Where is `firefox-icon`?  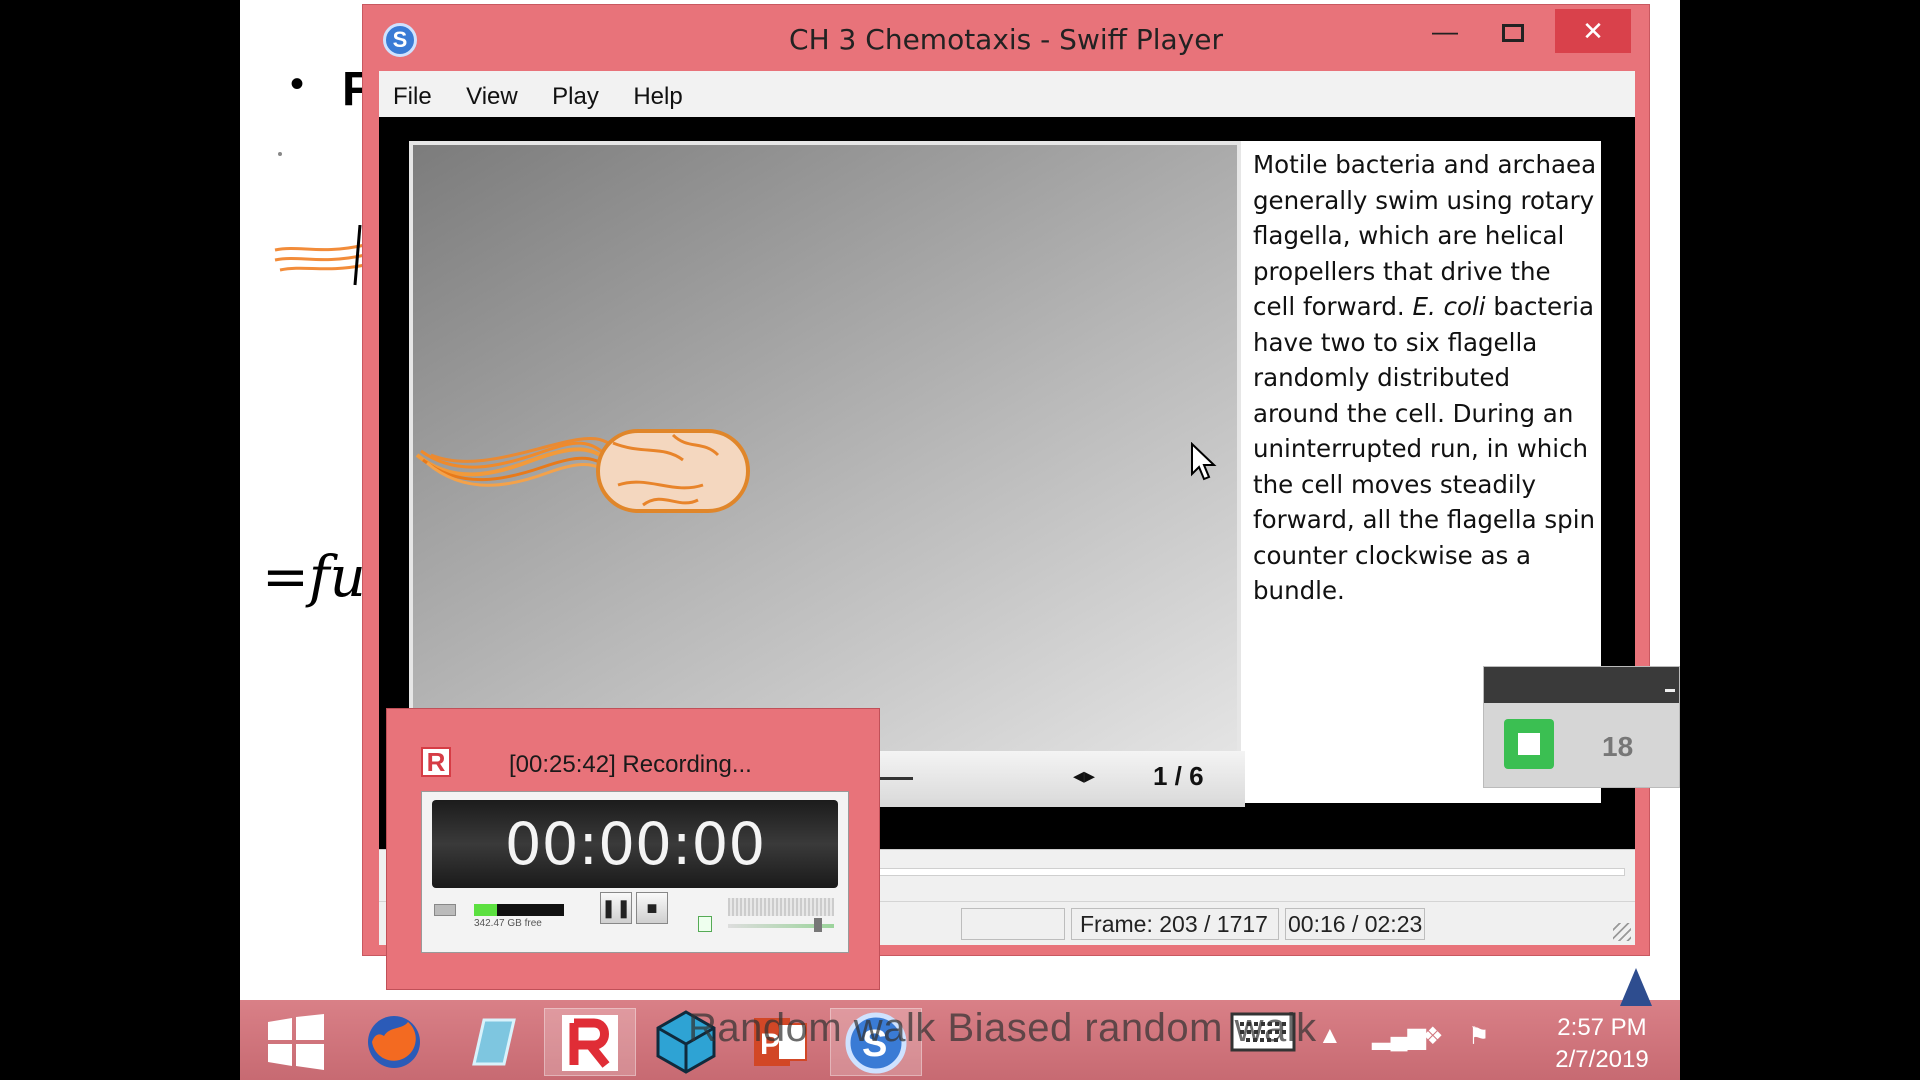
firefox-icon is located at coordinates (394, 1042).